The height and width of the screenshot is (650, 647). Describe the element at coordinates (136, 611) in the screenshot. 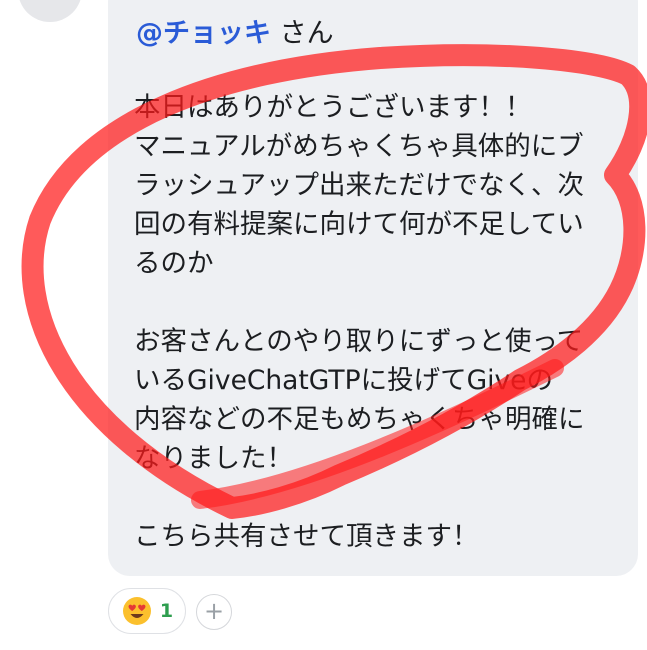

I see `heart-eyes-emoji-icon` at that location.